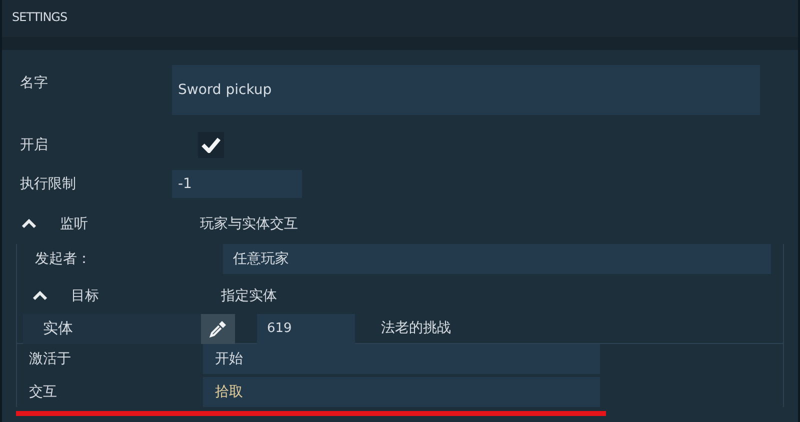  I want to click on entity-name: 法老的挑战, so click(416, 328).